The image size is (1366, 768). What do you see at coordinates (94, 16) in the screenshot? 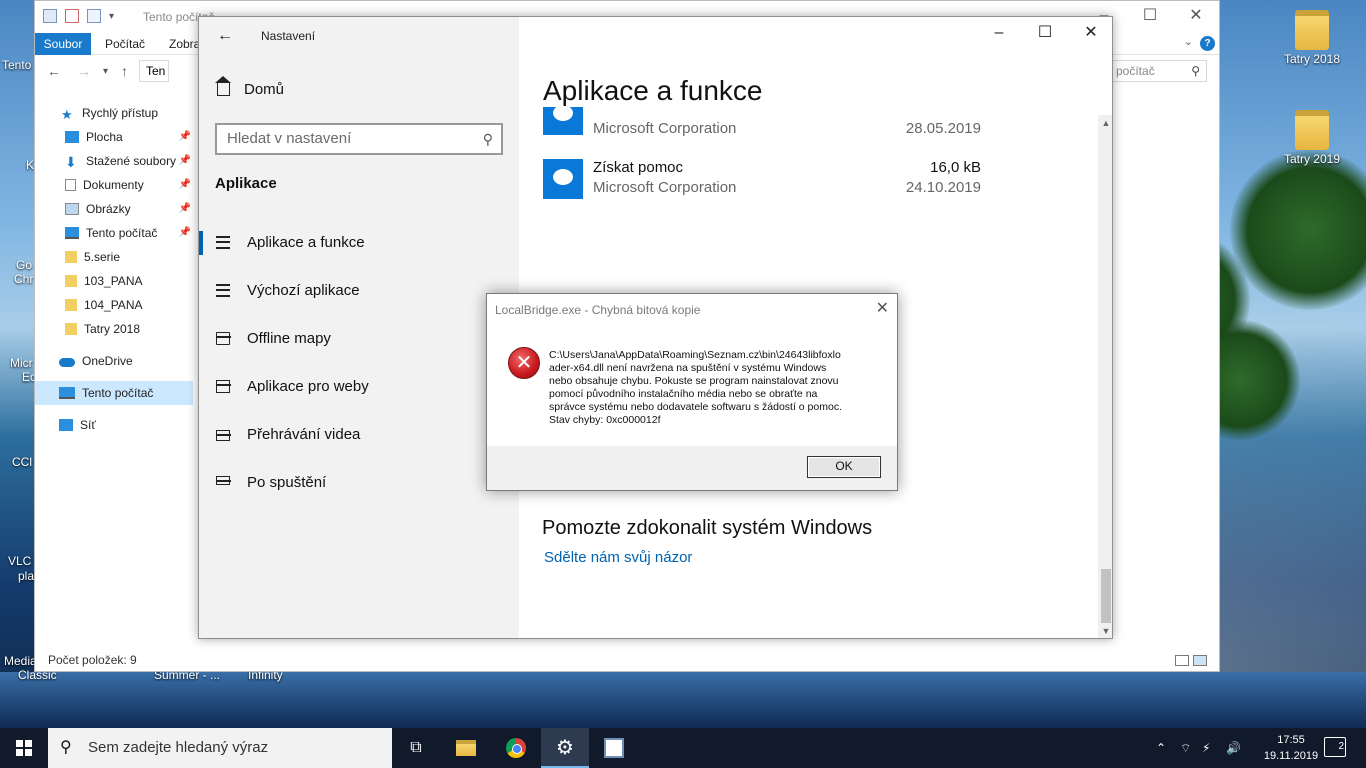
I see `new-folder-icon` at bounding box center [94, 16].